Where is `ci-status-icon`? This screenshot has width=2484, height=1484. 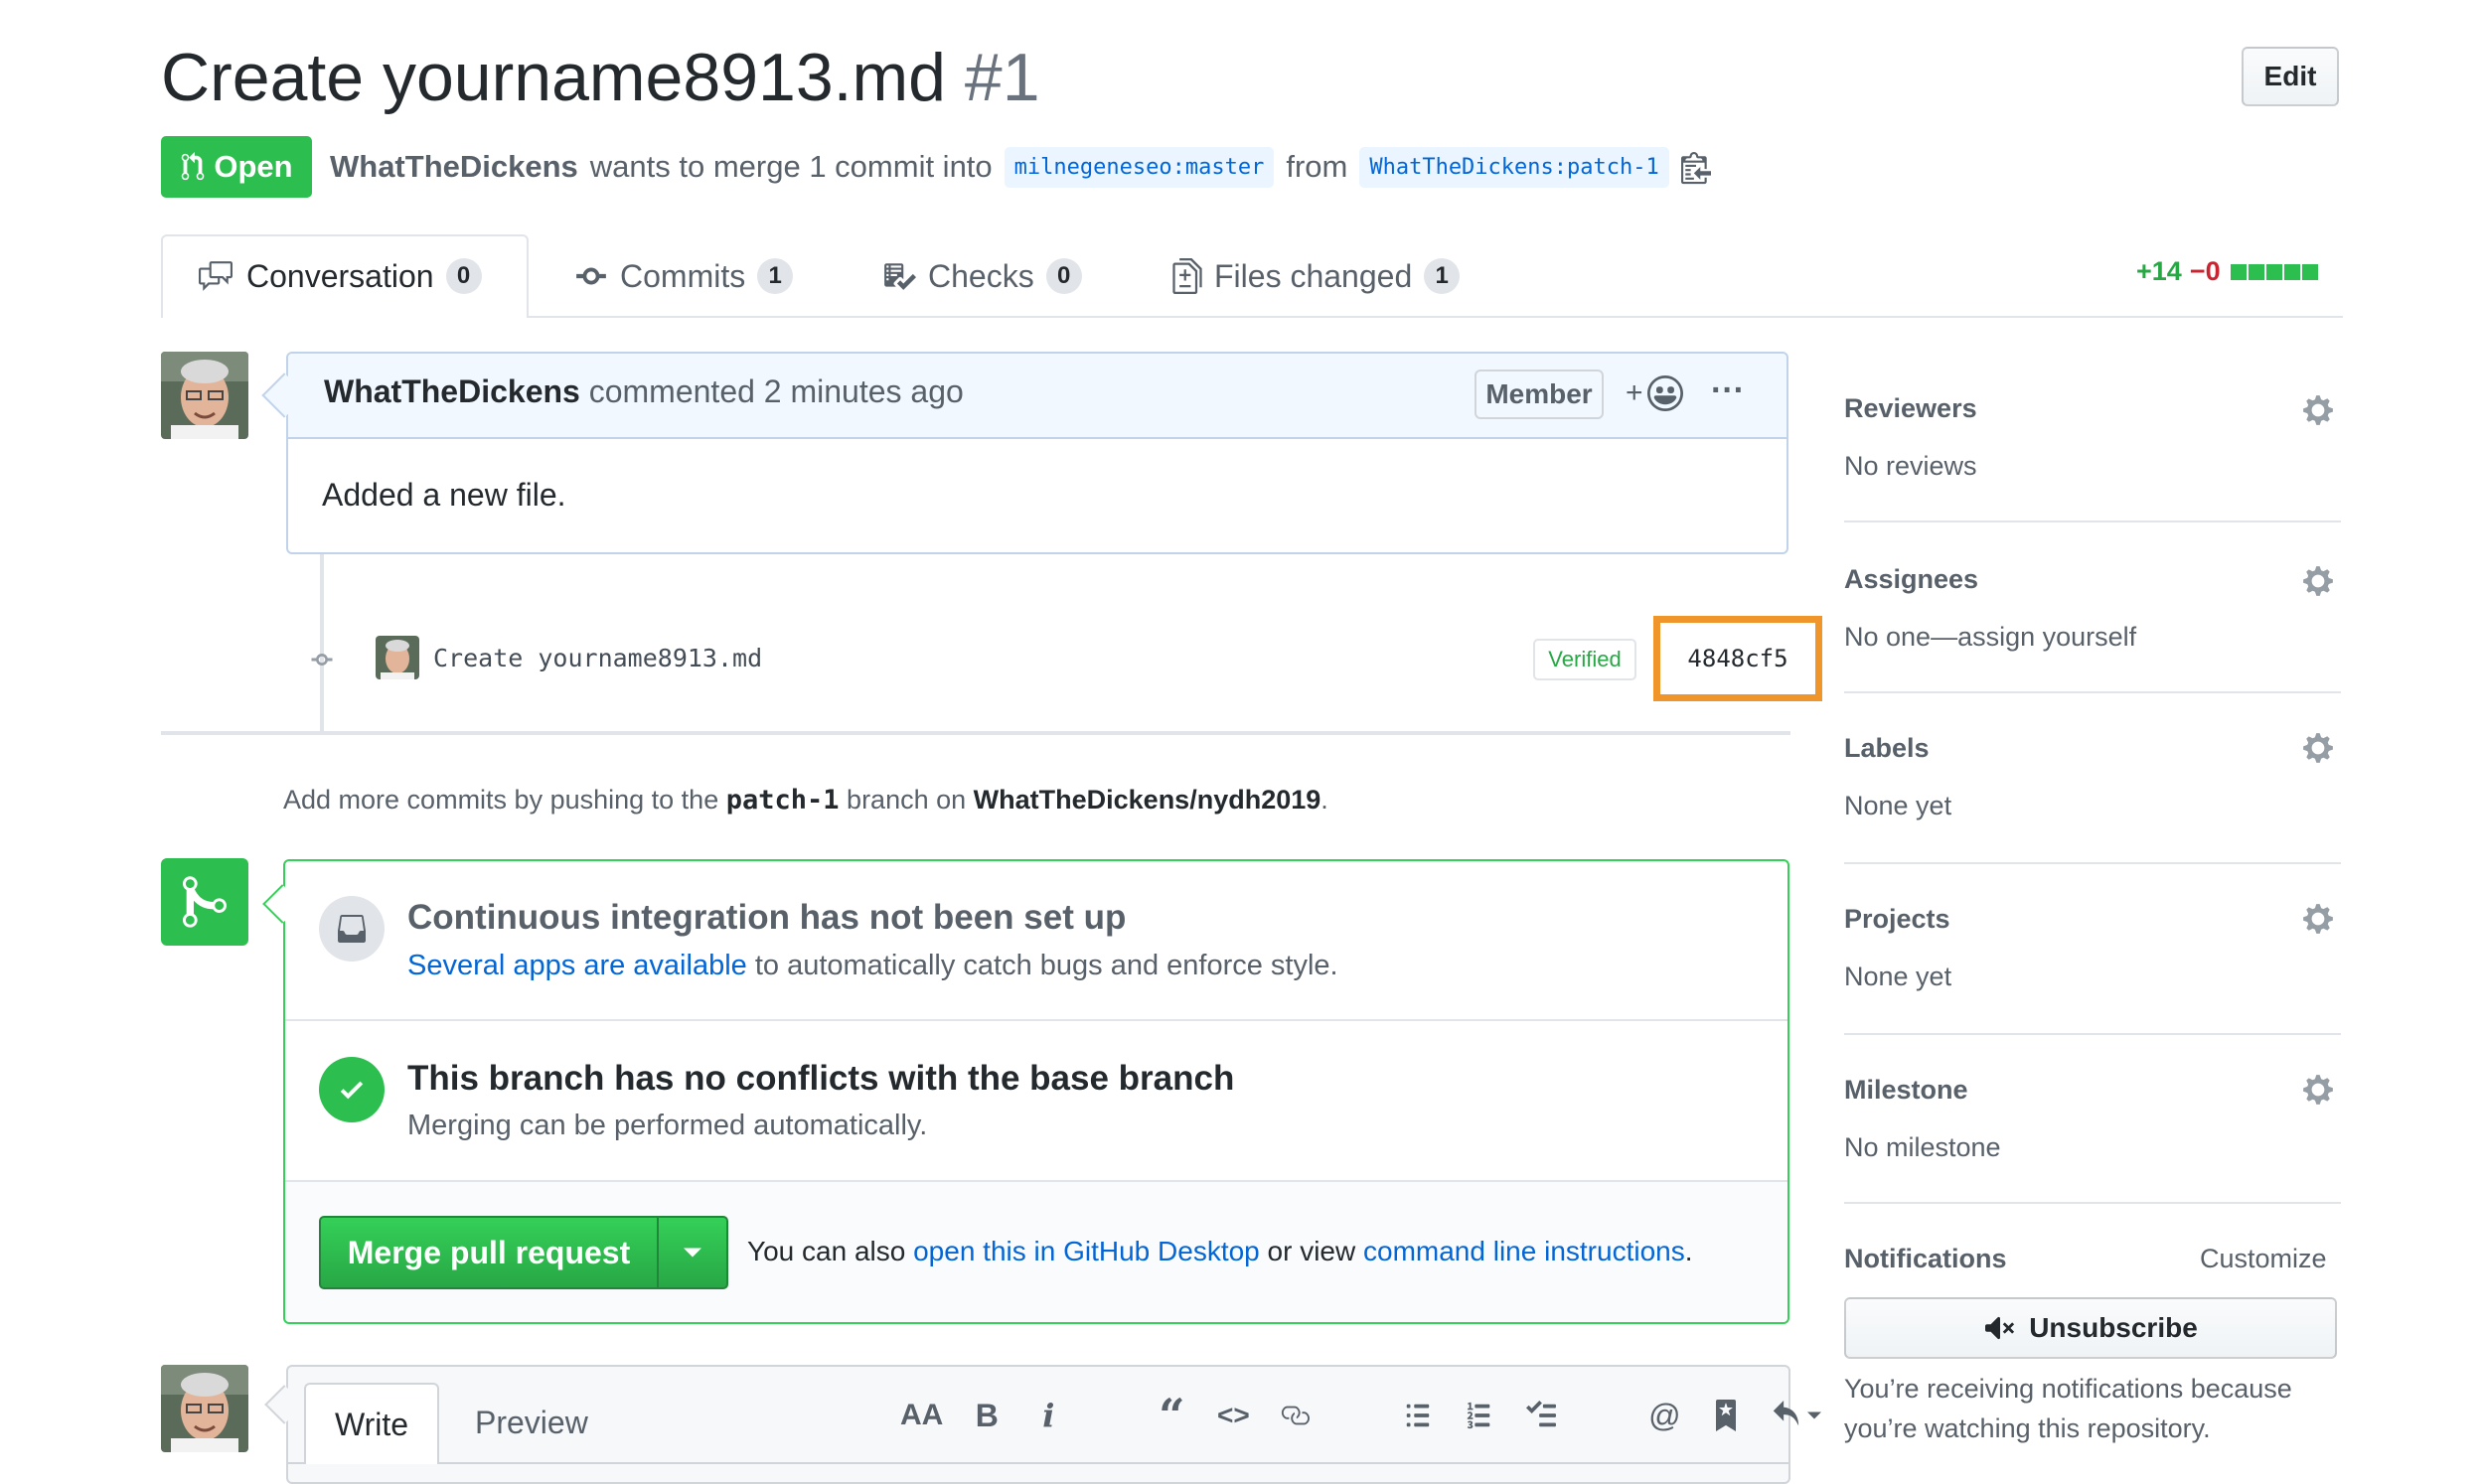
ci-status-icon is located at coordinates (352, 929).